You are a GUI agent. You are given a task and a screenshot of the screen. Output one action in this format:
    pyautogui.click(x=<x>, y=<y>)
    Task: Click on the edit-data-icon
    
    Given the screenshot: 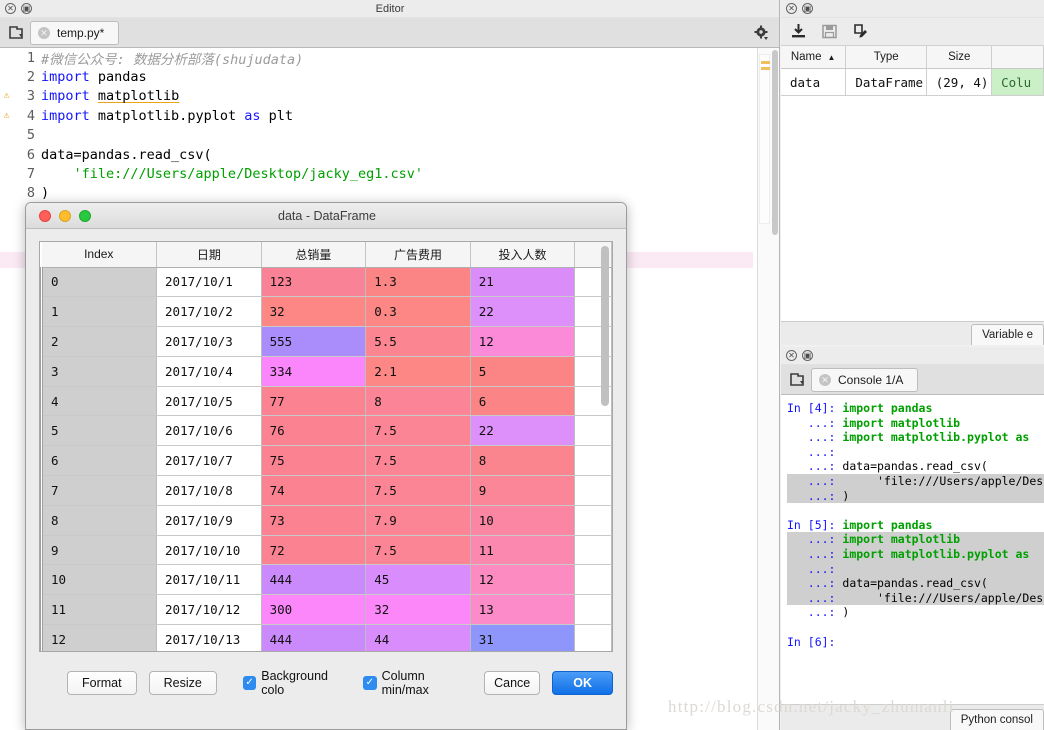 What is the action you would take?
    pyautogui.click(x=860, y=31)
    